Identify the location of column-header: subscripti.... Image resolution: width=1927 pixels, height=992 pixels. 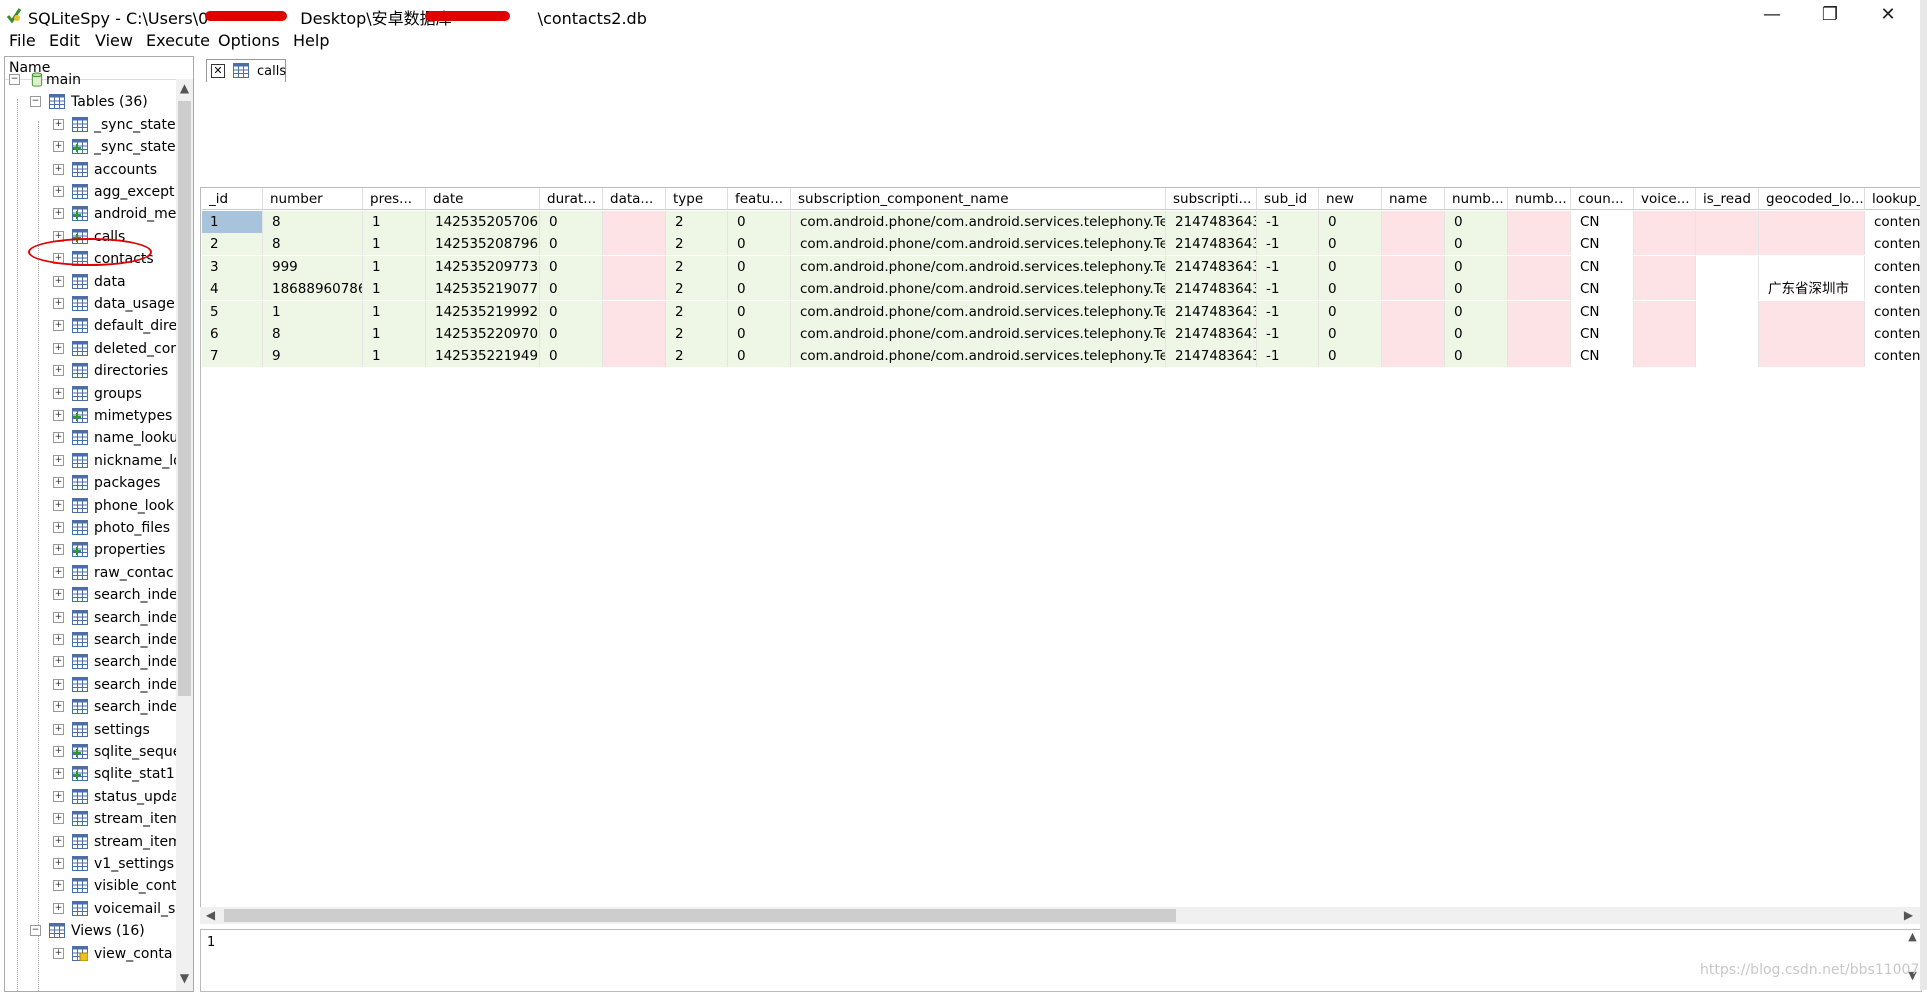
(1211, 199).